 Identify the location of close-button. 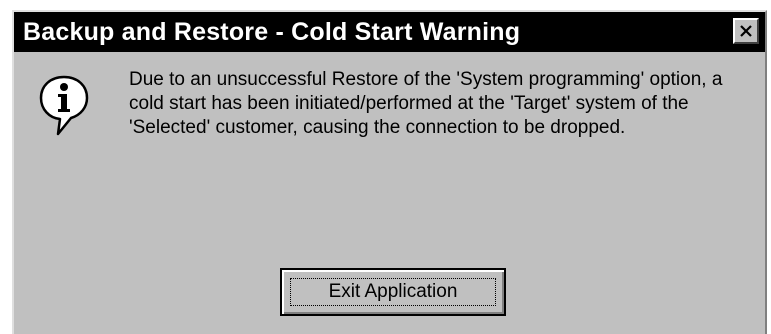
(746, 31).